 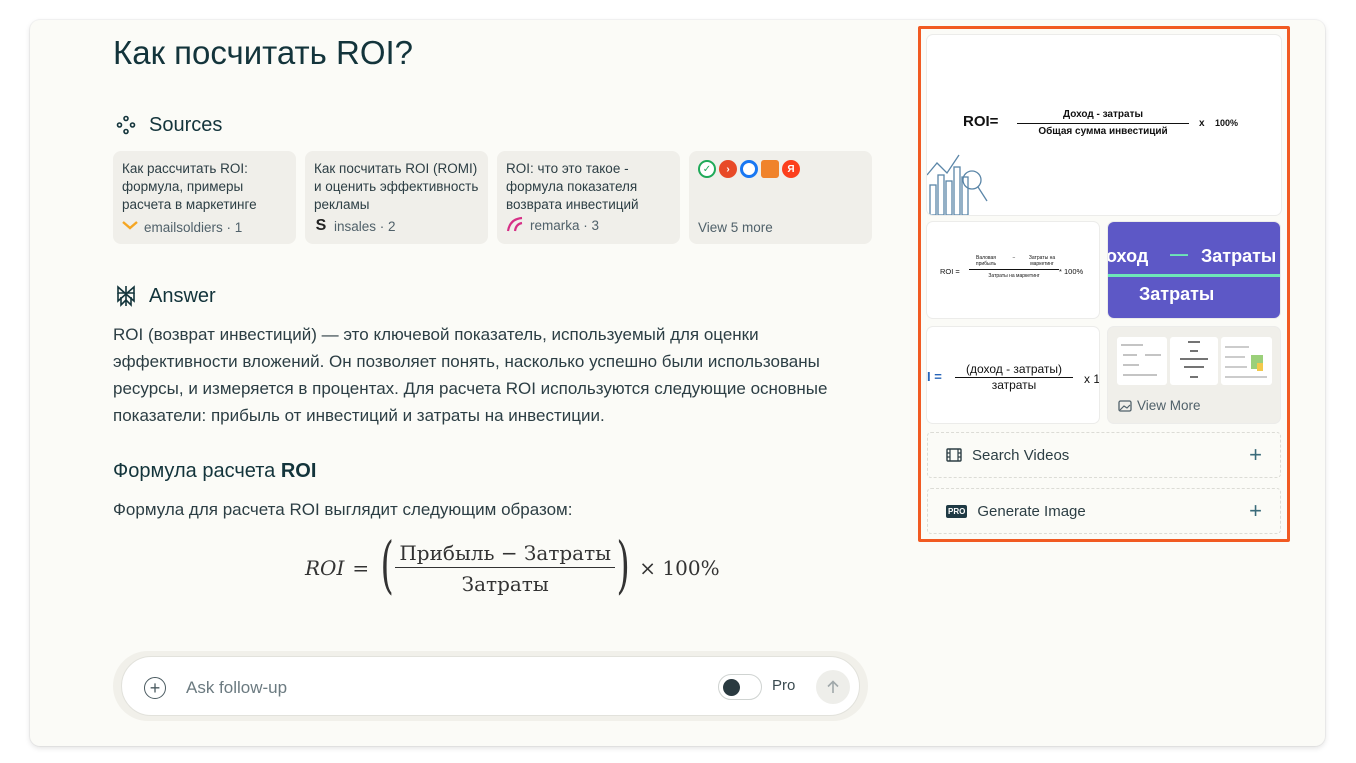 What do you see at coordinates (1104, 511) in the screenshot?
I see `generate-image-button: PRO Generate Image +` at bounding box center [1104, 511].